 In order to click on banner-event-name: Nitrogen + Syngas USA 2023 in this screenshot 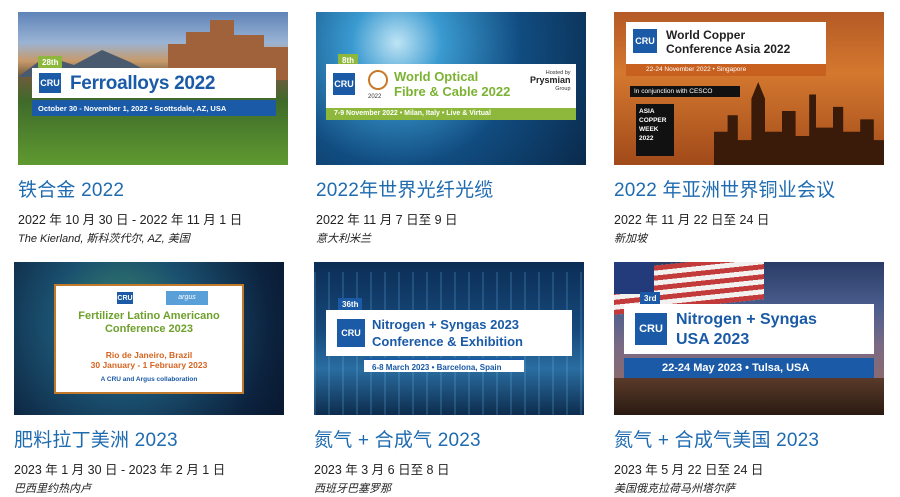, I will do `click(746, 330)`.